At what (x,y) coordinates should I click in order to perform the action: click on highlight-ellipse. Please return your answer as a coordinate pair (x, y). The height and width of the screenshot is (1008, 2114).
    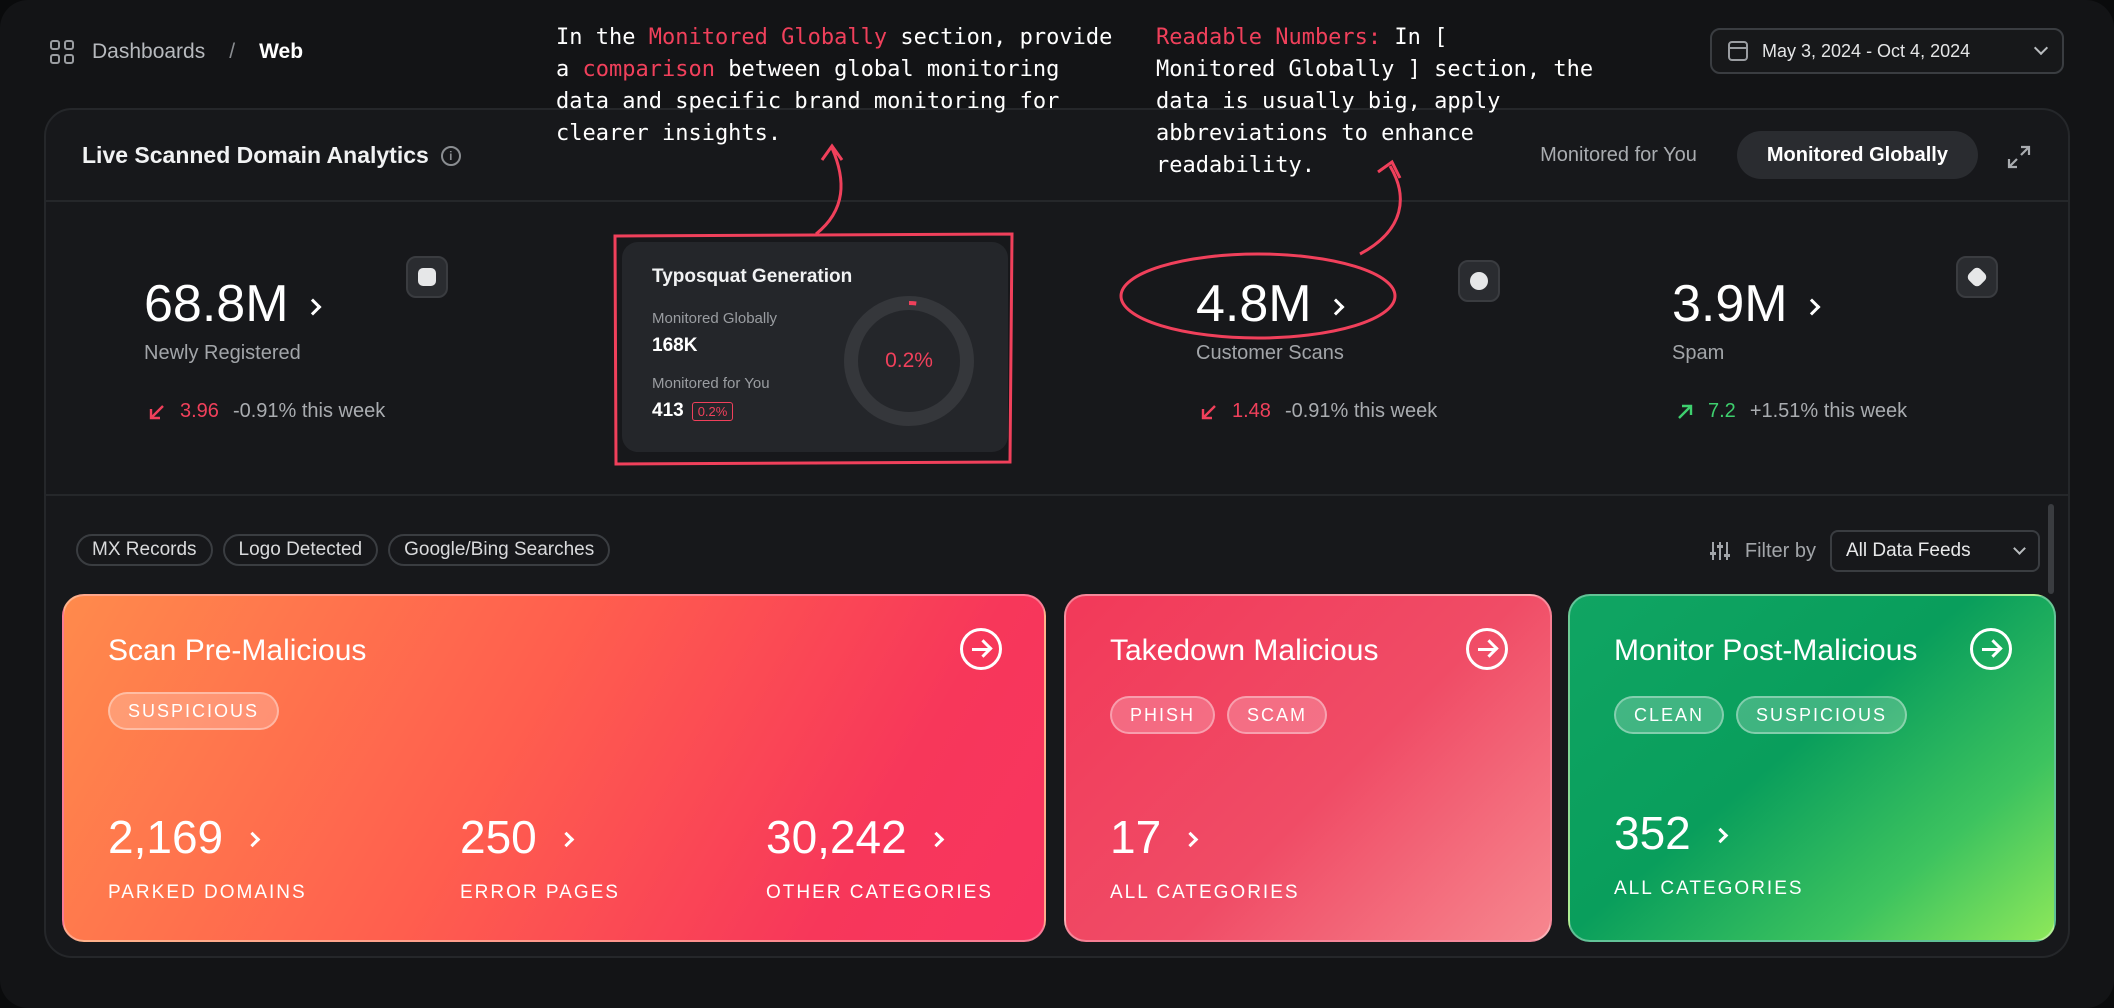
    Looking at the image, I should click on (1258, 296).